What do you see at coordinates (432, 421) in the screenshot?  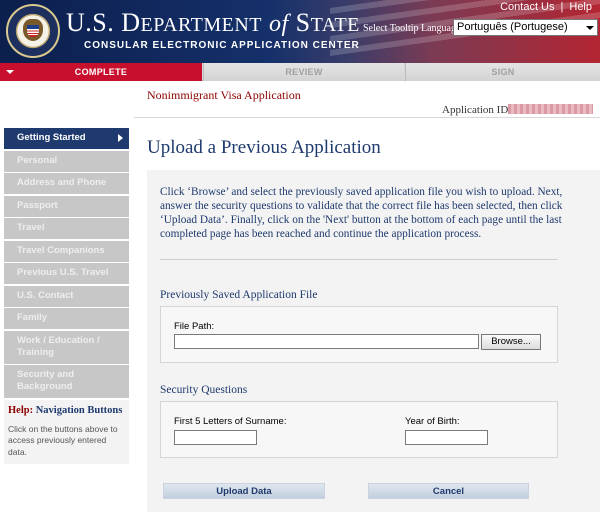 I see `birth-year-label: Year of Birth:` at bounding box center [432, 421].